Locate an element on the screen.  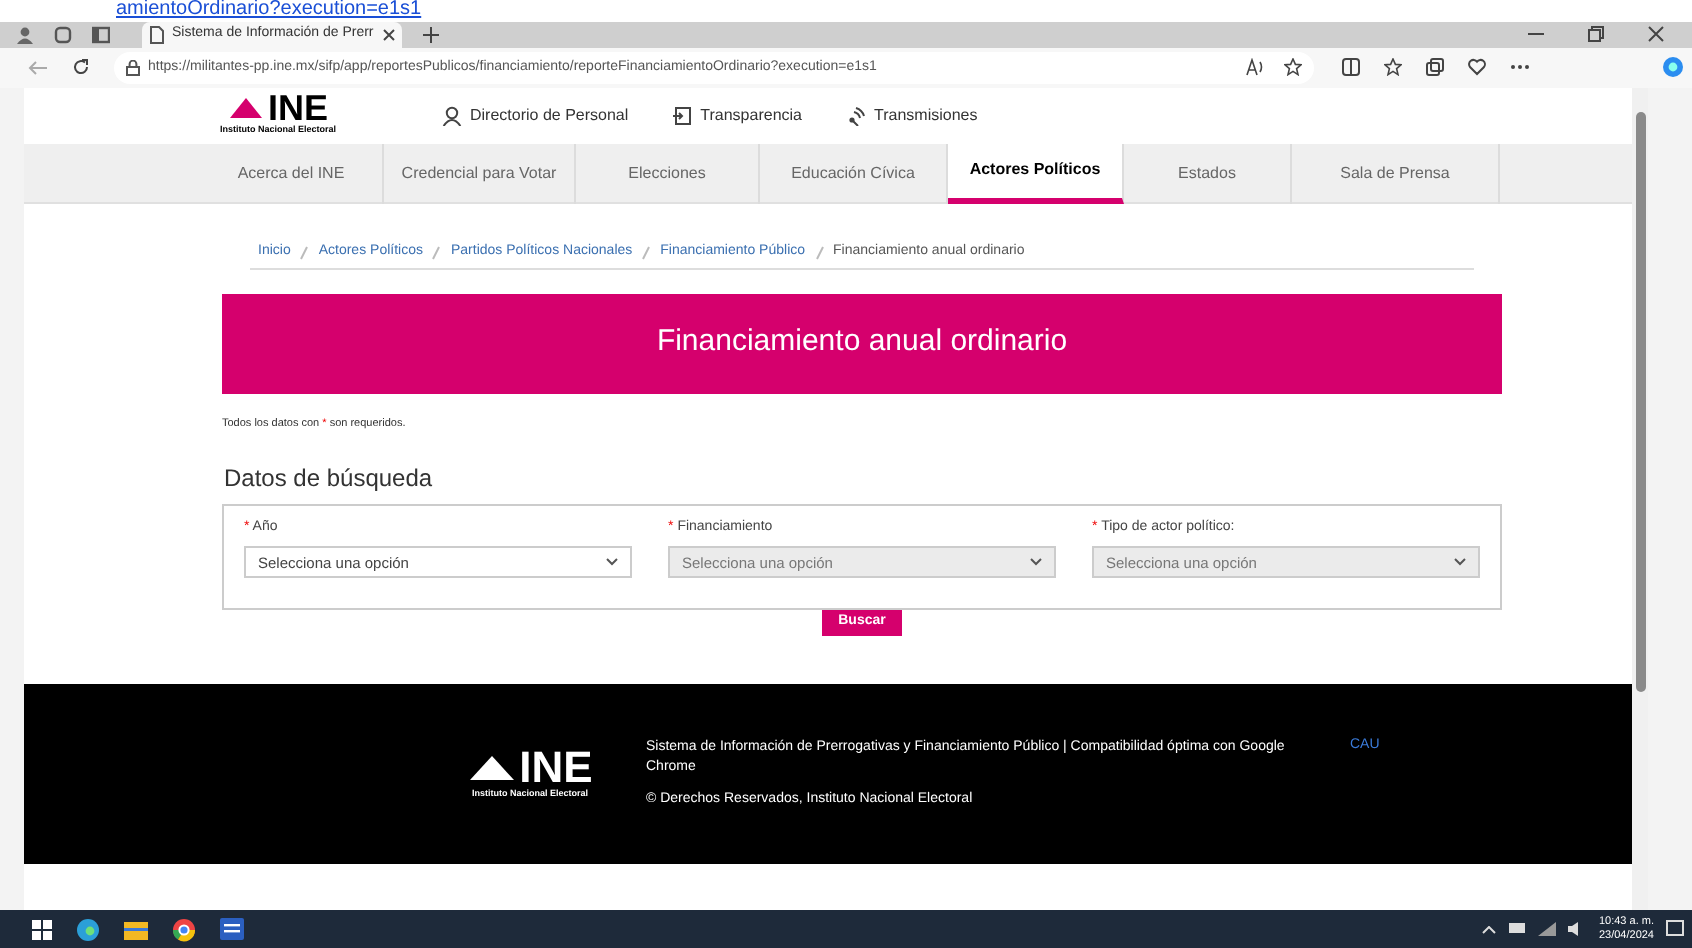
lock-icon is located at coordinates (133, 67).